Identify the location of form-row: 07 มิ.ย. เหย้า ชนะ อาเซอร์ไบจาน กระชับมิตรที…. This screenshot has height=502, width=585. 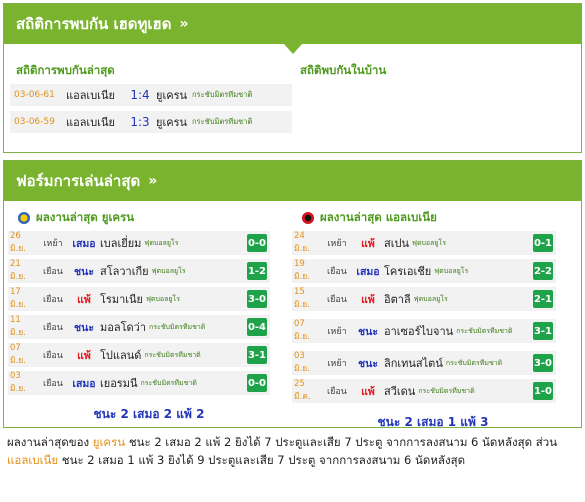
(424, 331).